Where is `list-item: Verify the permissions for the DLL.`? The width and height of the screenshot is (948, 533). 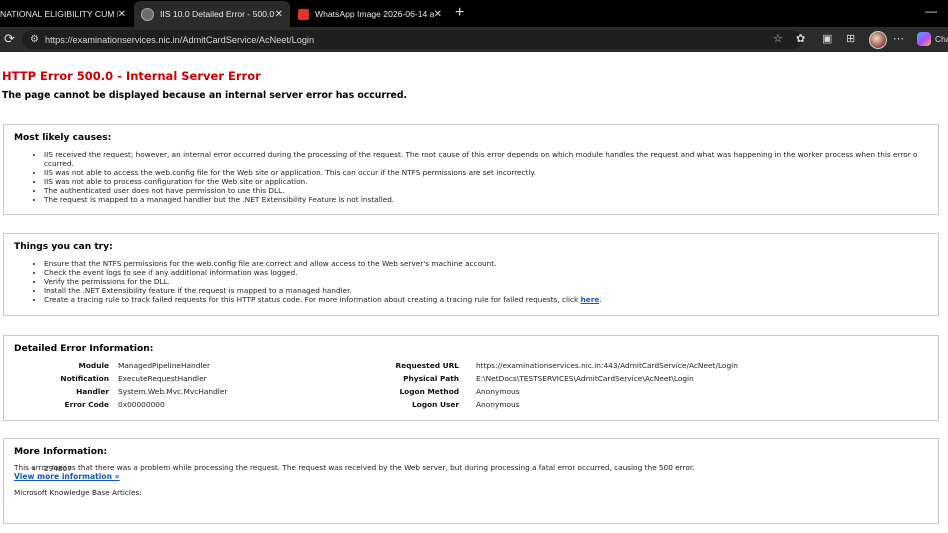
list-item: Verify the permissions for the DLL. is located at coordinates (484, 281).